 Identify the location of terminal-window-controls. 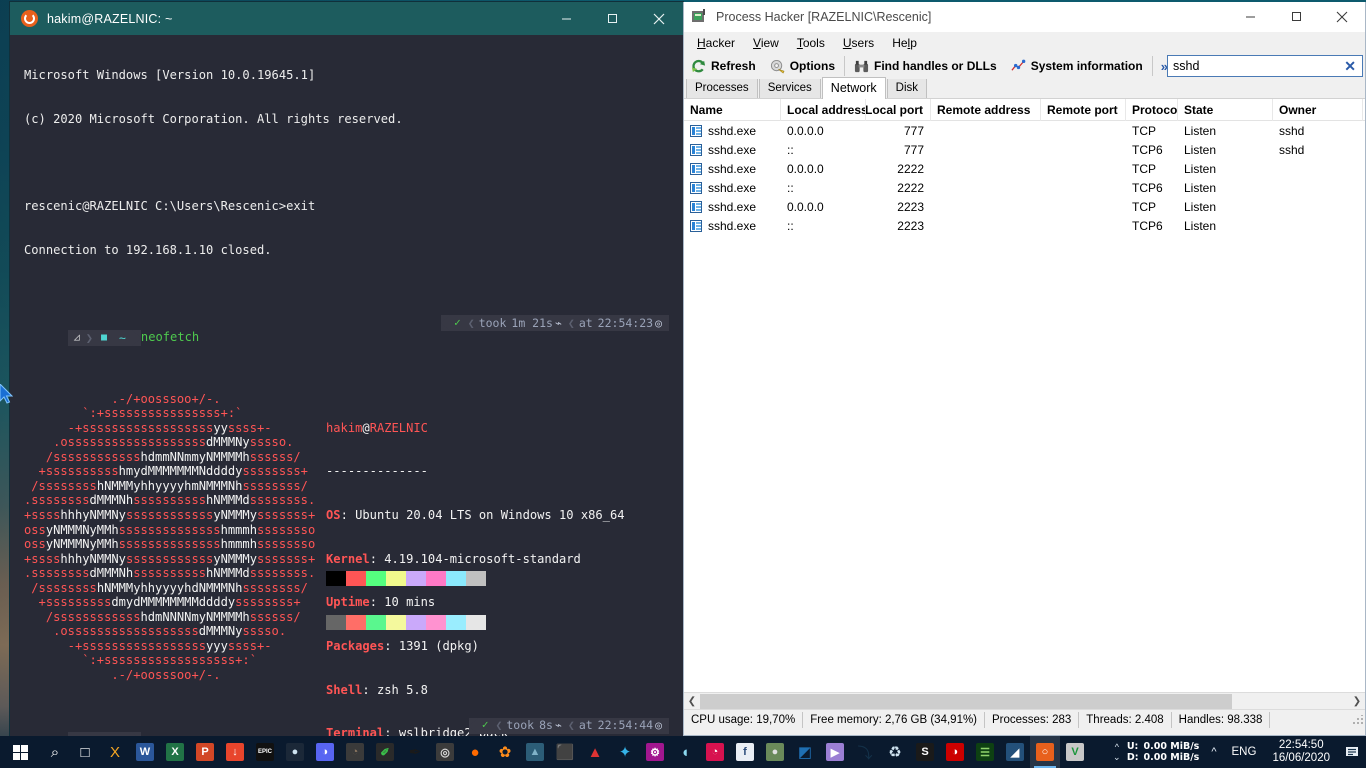
(613, 18).